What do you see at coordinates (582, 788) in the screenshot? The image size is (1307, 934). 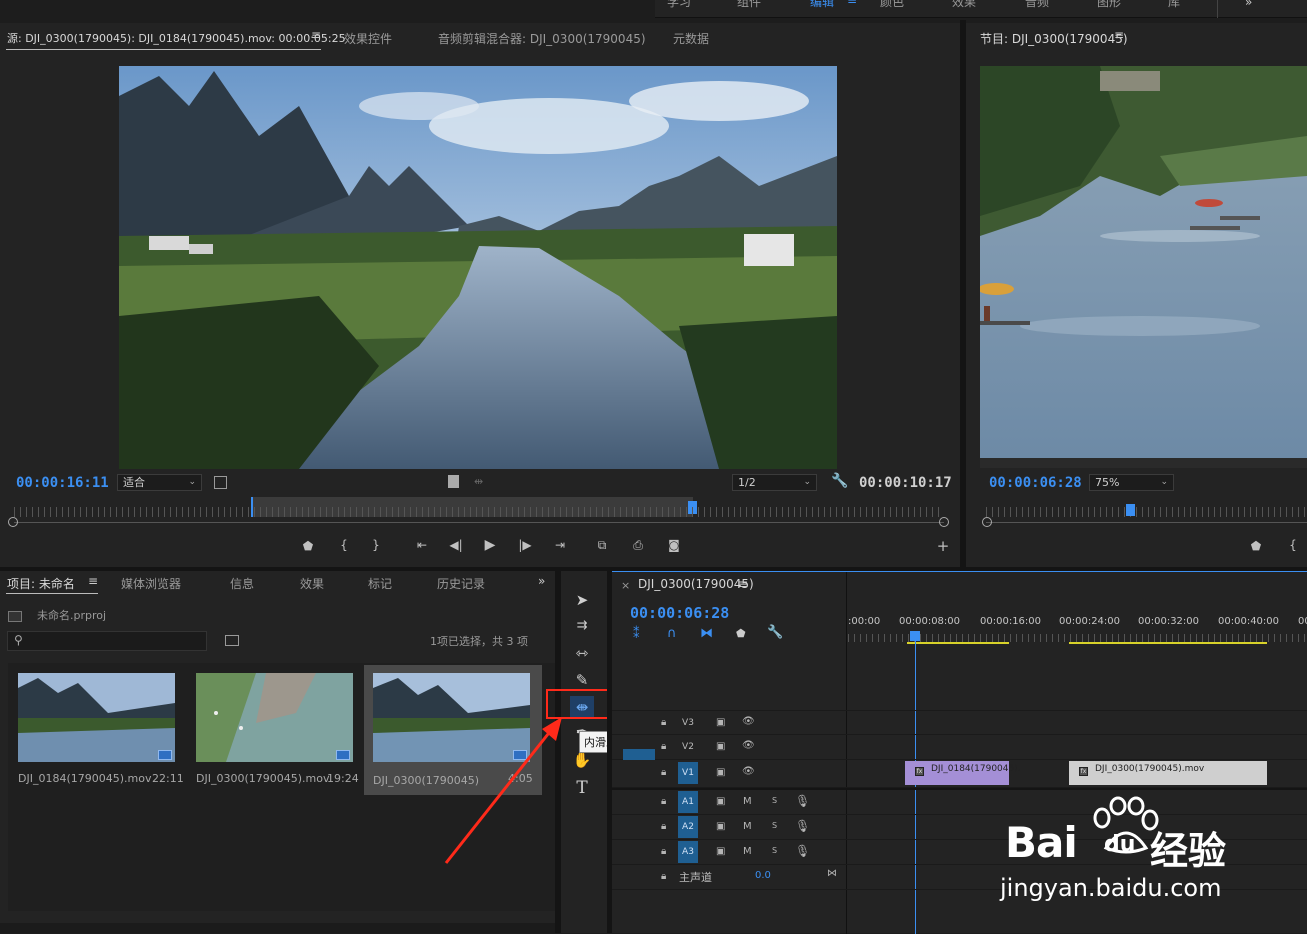 I see `type-tool-icon: T` at bounding box center [582, 788].